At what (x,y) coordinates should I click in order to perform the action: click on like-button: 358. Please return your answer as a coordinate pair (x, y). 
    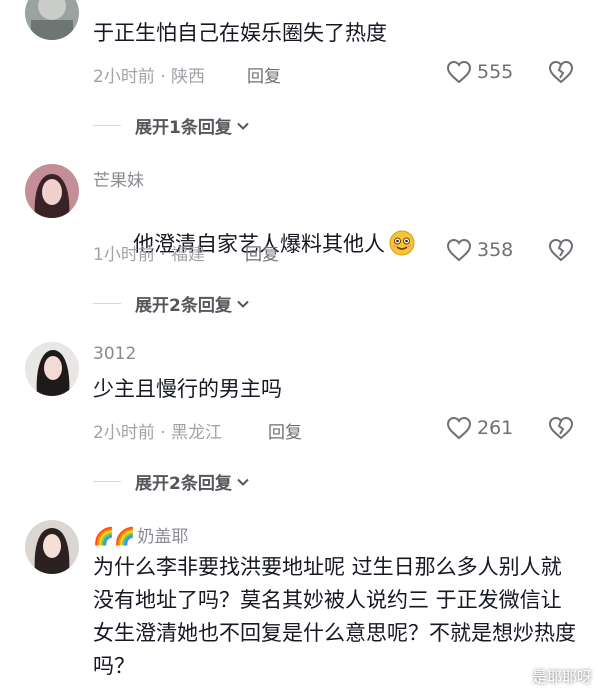
    Looking at the image, I should click on (479, 250).